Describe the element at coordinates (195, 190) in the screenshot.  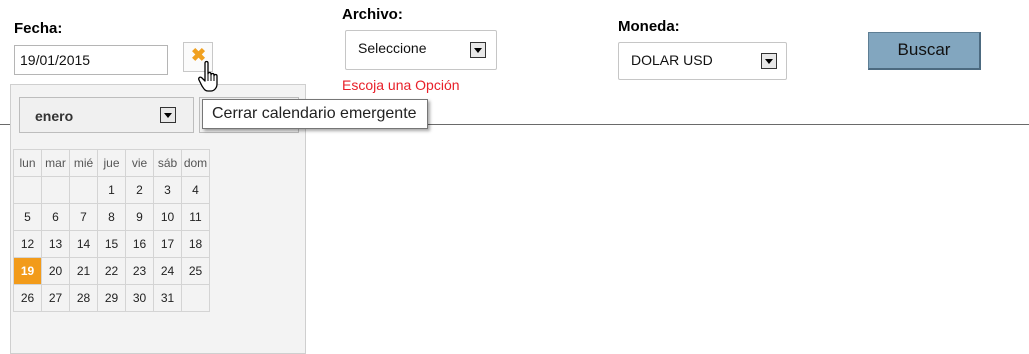
I see `calendar-day: 4` at that location.